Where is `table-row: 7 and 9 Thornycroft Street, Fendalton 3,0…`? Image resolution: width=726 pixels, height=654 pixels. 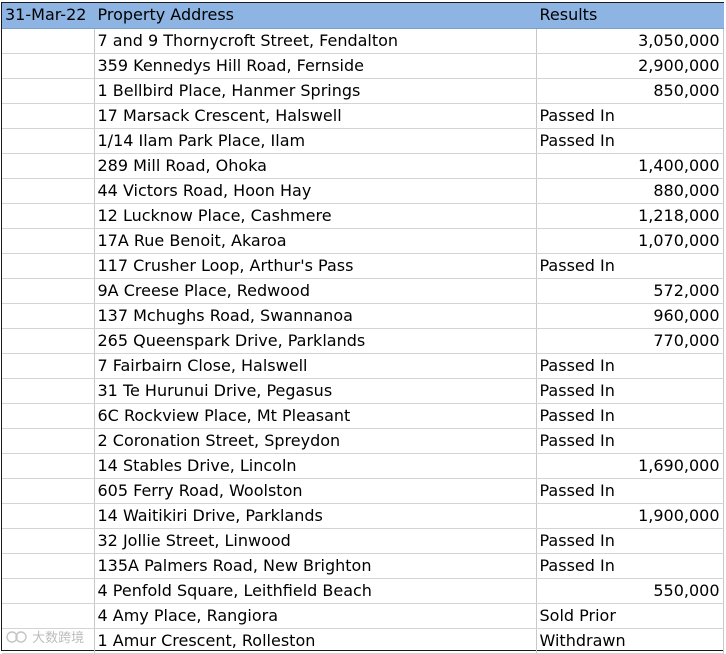 table-row: 7 and 9 Thornycroft Street, Fendalton 3,0… is located at coordinates (363, 41).